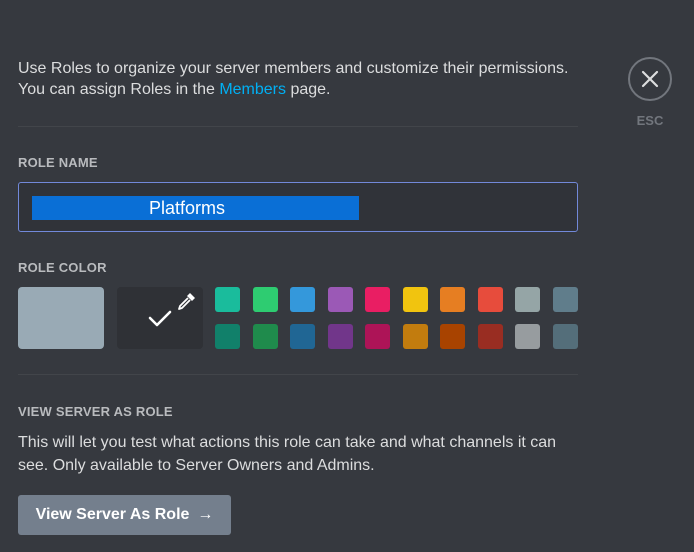 The height and width of the screenshot is (552, 694). I want to click on role-name-selection: Platforms, so click(195, 208).